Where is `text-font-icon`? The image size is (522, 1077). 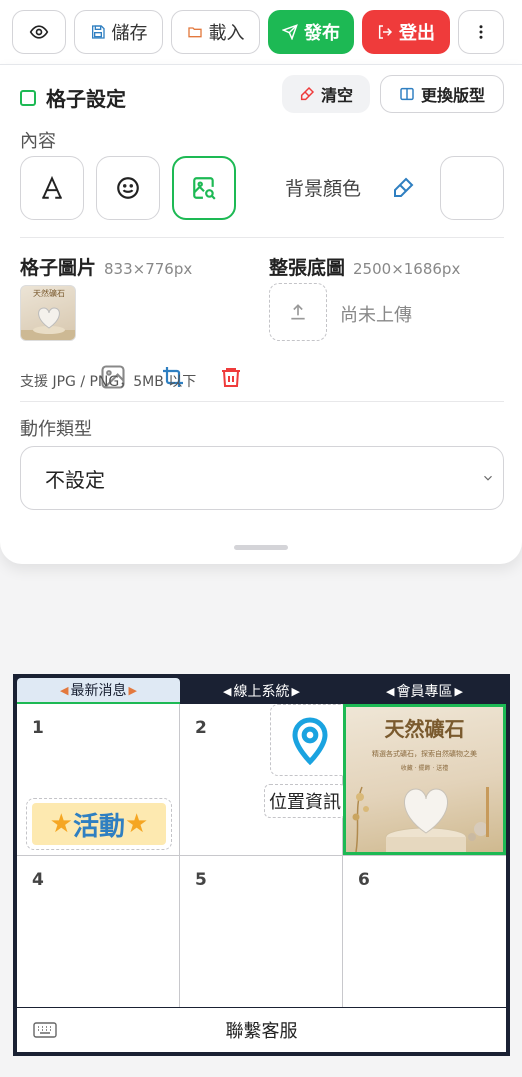
text-font-icon is located at coordinates (52, 187).